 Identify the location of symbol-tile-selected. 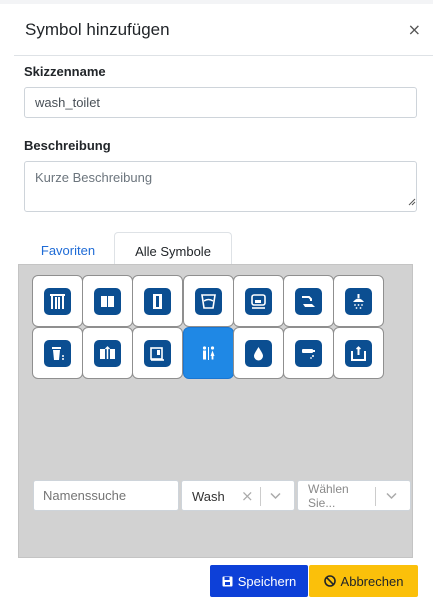
(208, 353).